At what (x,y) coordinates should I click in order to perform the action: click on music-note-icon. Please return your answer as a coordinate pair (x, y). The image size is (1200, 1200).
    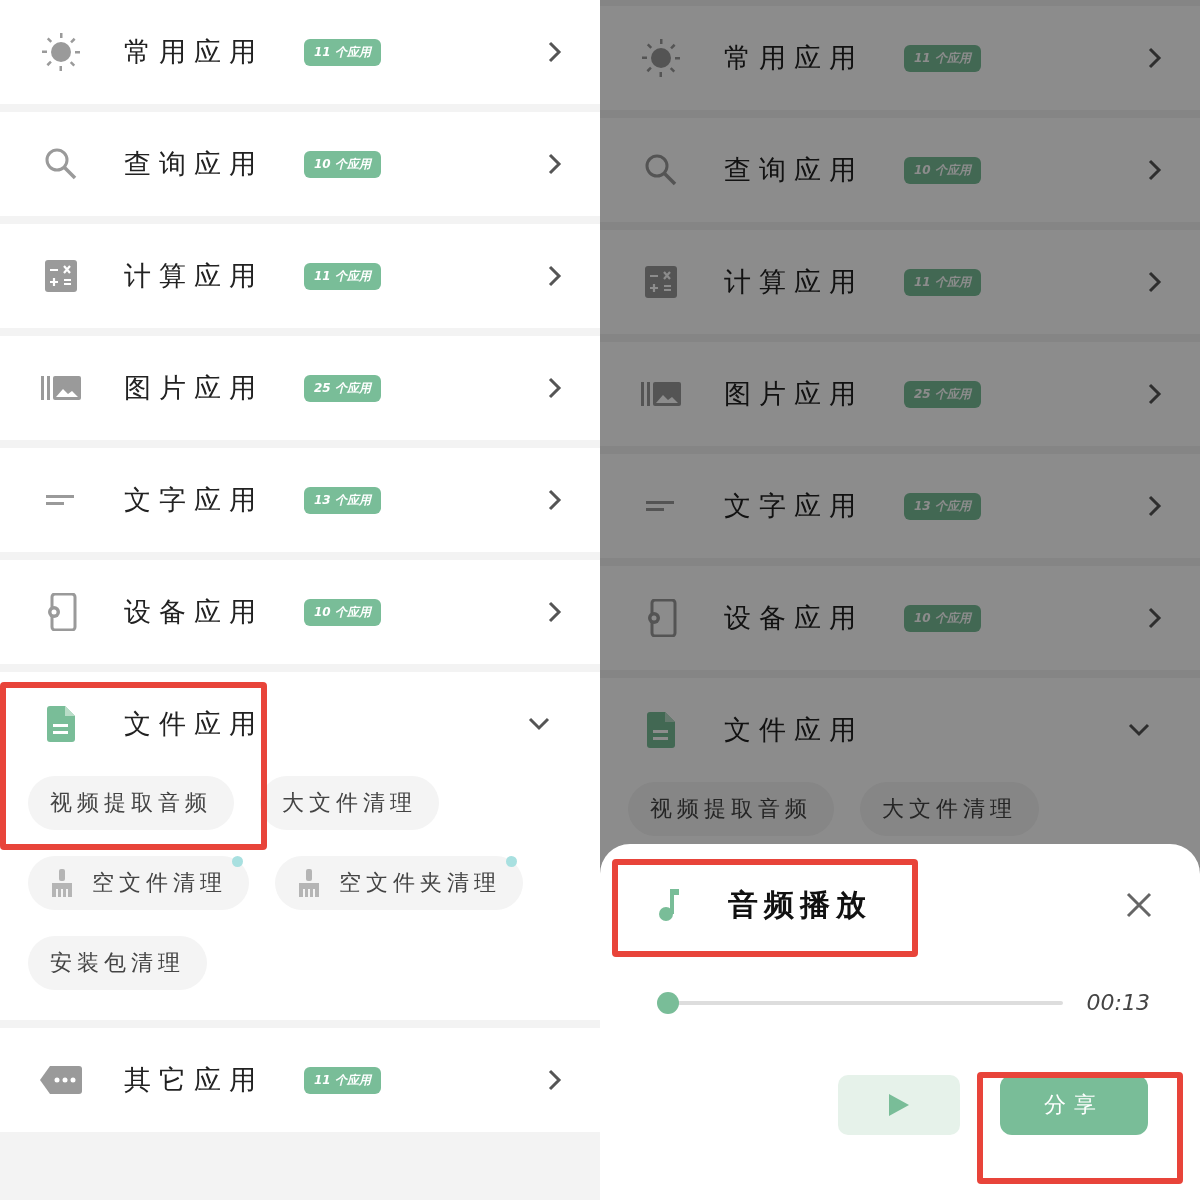
    Looking at the image, I should click on (669, 905).